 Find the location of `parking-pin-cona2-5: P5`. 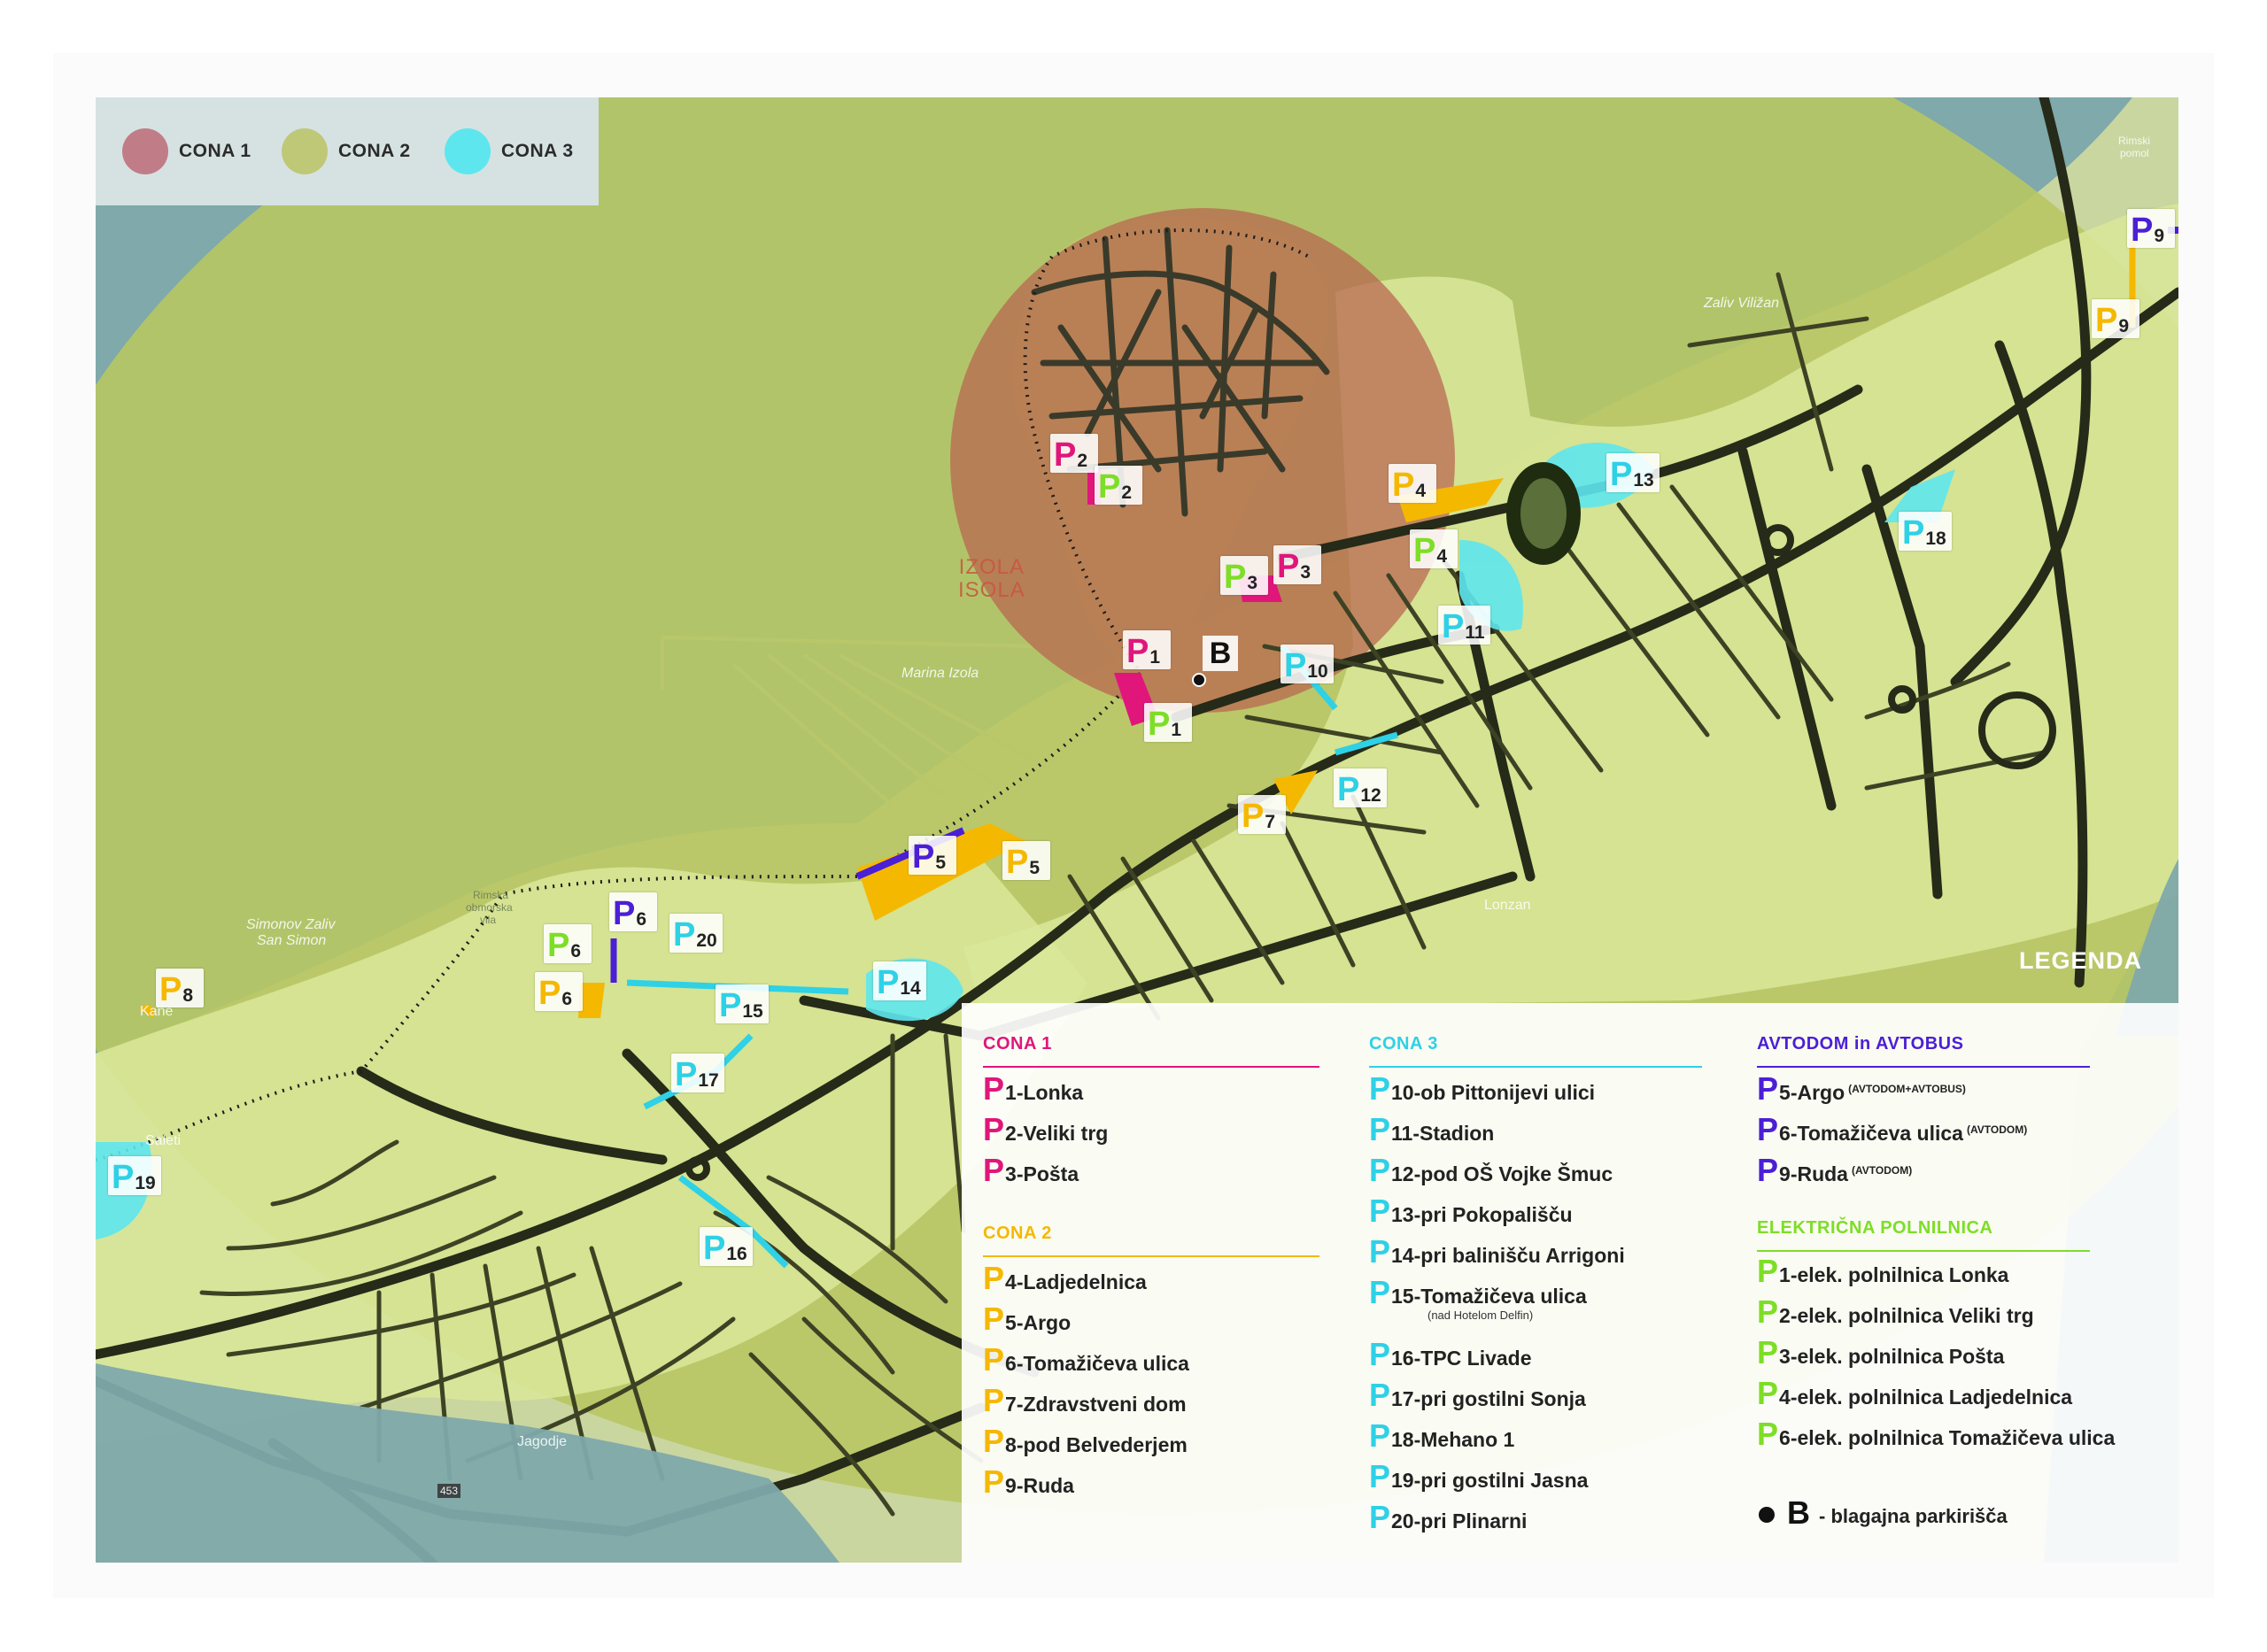

parking-pin-cona2-5: P5 is located at coordinates (1026, 860).